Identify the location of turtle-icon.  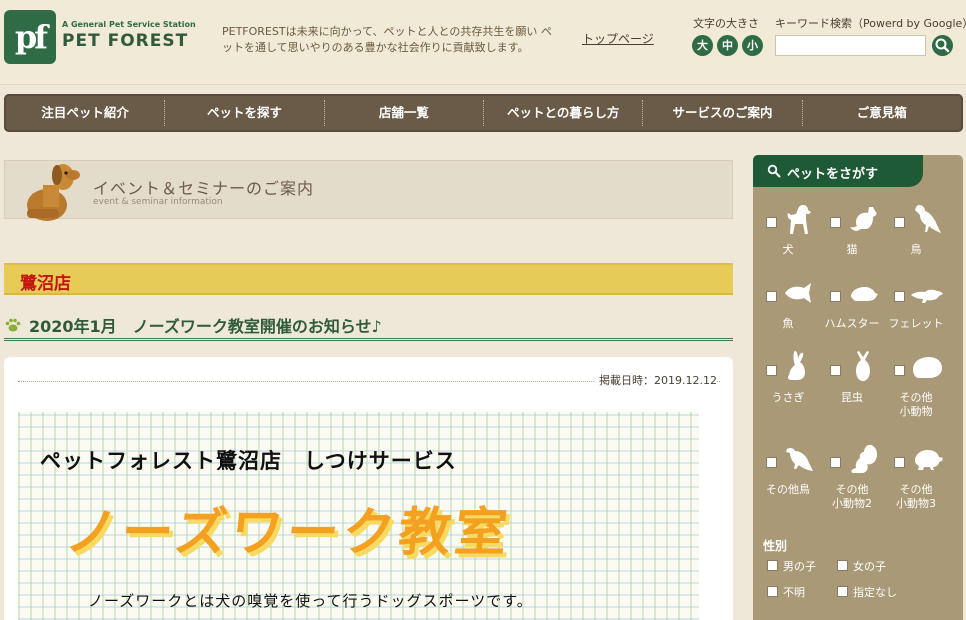
(929, 460).